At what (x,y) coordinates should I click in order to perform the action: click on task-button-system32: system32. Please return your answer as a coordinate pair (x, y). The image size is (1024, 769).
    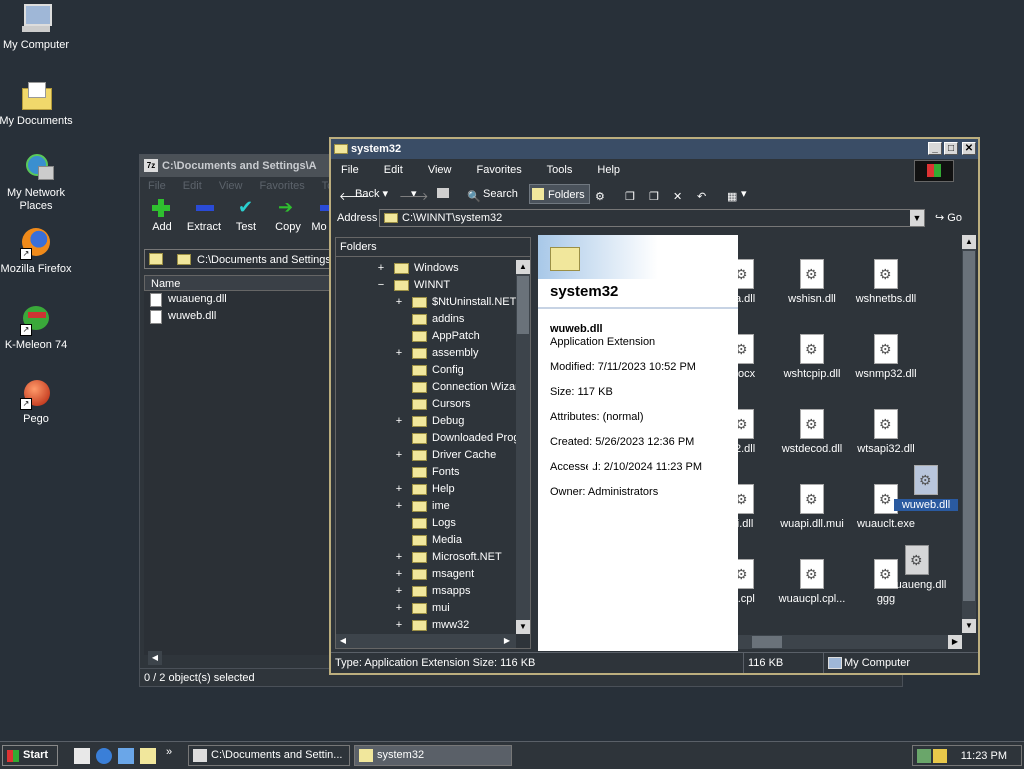
    Looking at the image, I should click on (433, 755).